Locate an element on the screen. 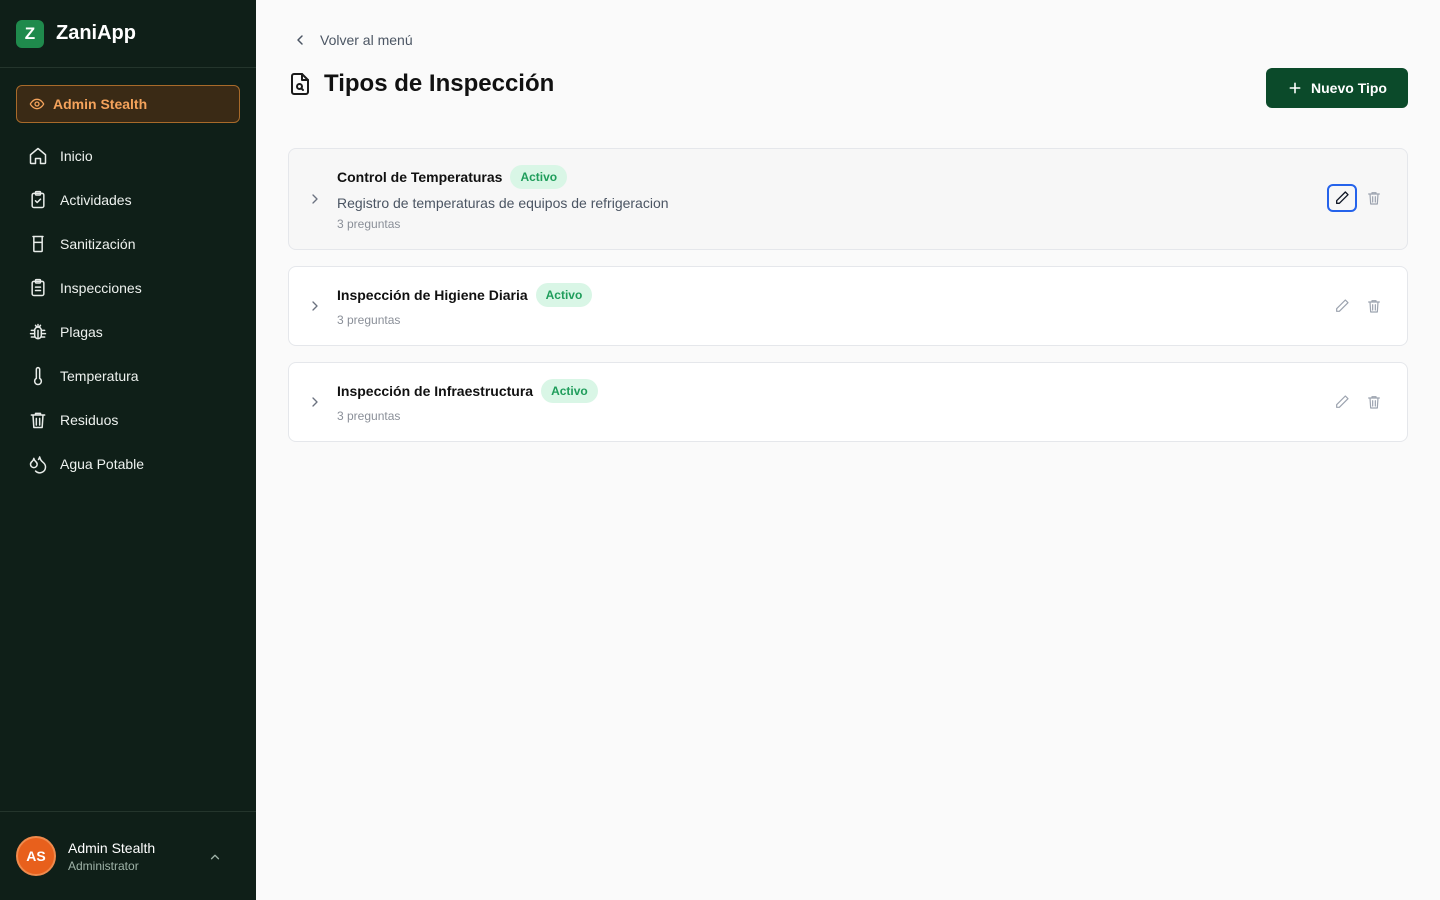  user-role: Administrator is located at coordinates (103, 865).